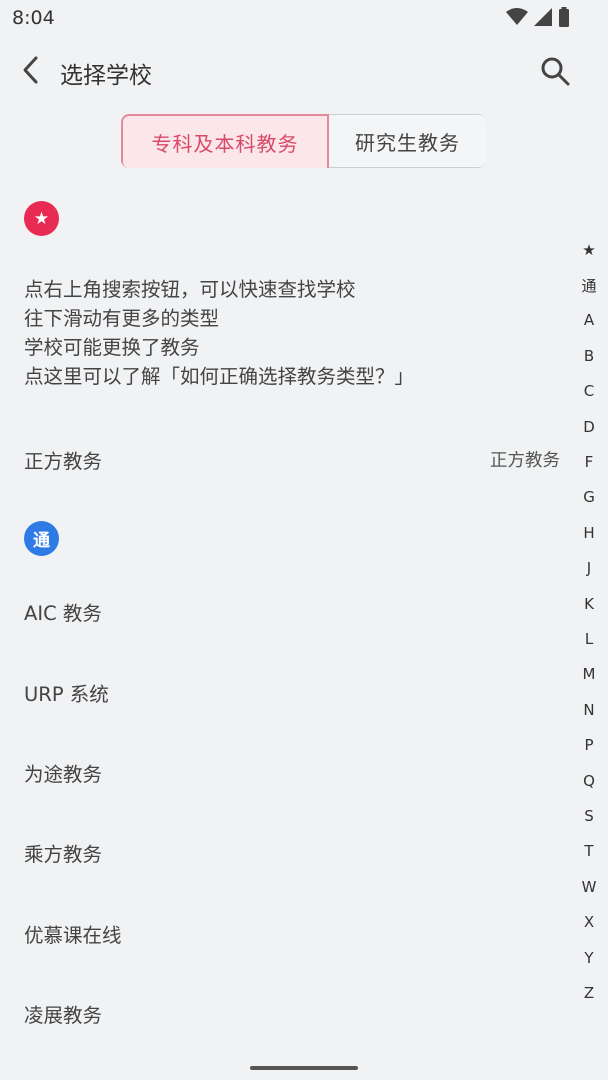 The width and height of the screenshot is (608, 1080). I want to click on index-item: B, so click(589, 355).